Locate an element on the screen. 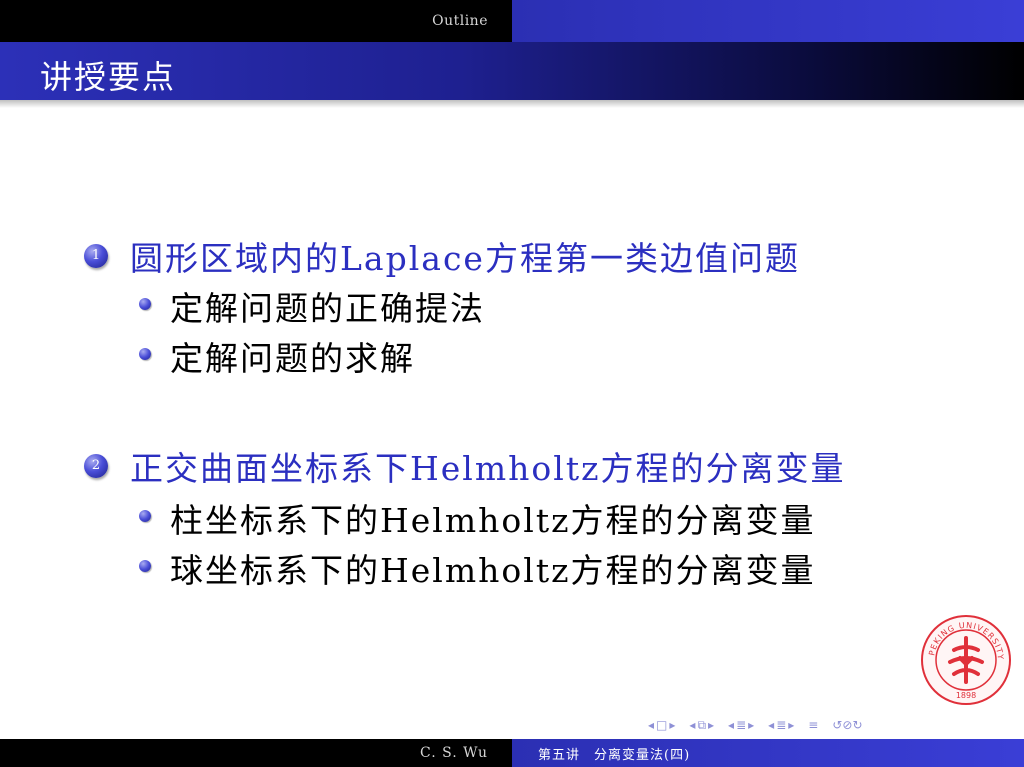 The width and height of the screenshot is (1024, 767). footer-lecture: 第五讲 分离变量法(四) is located at coordinates (614, 755).